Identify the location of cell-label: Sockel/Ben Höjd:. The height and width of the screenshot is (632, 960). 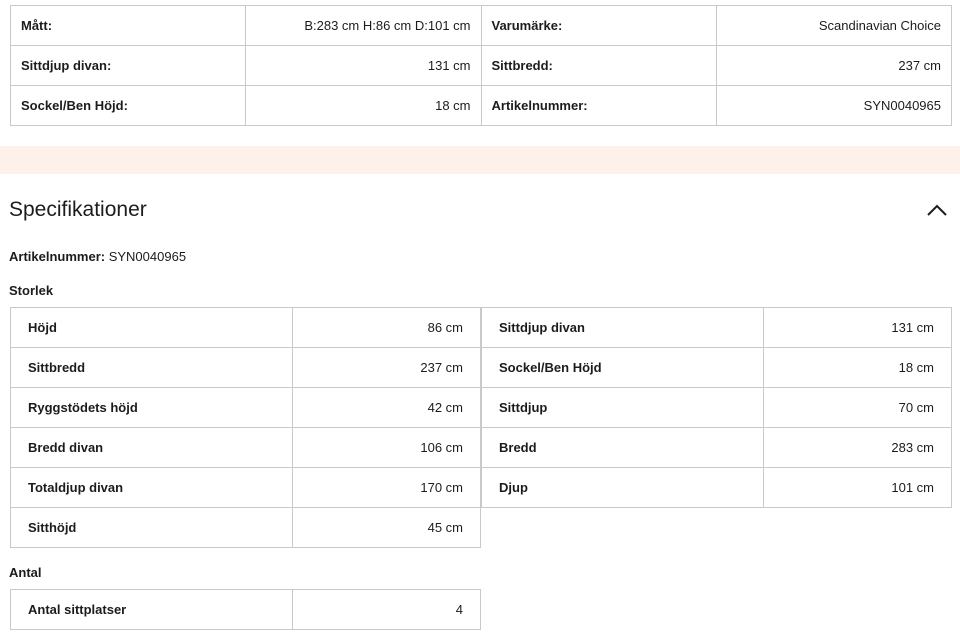
(128, 105).